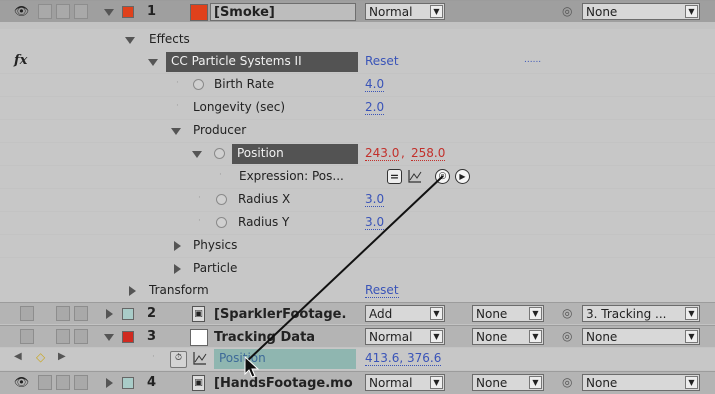 The width and height of the screenshot is (715, 394). Describe the element at coordinates (40, 357) in the screenshot. I see `keyframe-diamond-icon: ◇` at that location.